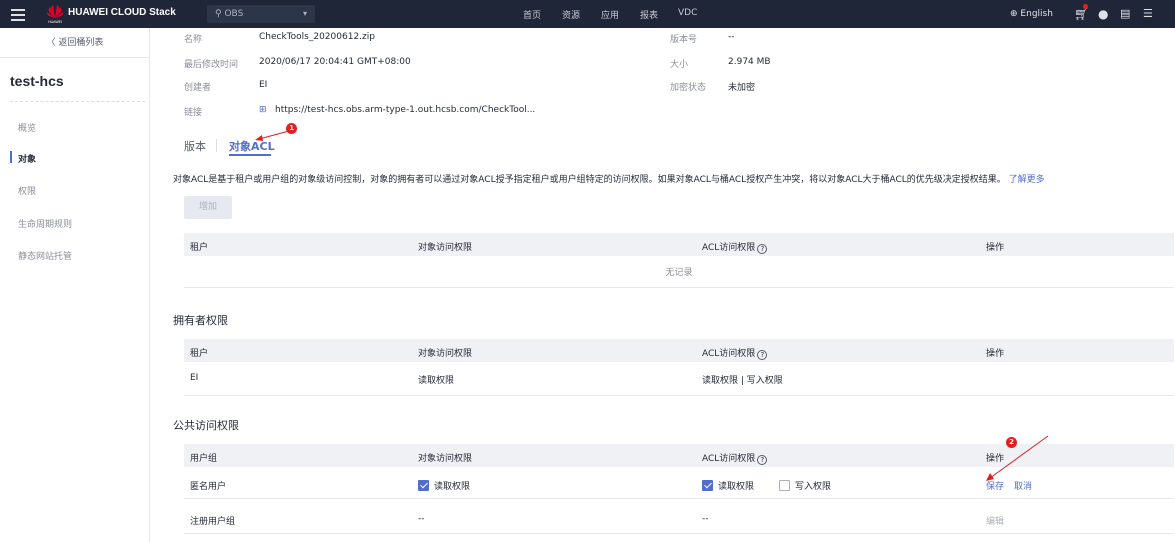  I want to click on annotation-badge-1: 1, so click(291, 128).